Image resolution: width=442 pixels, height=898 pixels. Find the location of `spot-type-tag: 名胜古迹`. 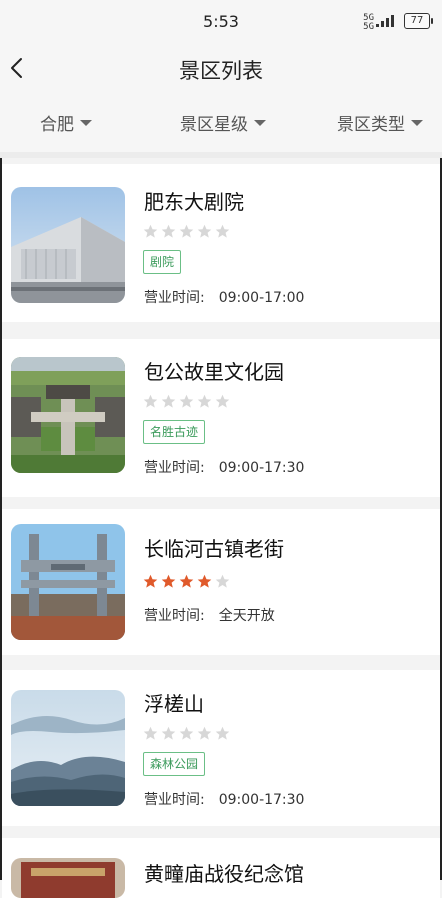

spot-type-tag: 名胜古迹 is located at coordinates (174, 432).